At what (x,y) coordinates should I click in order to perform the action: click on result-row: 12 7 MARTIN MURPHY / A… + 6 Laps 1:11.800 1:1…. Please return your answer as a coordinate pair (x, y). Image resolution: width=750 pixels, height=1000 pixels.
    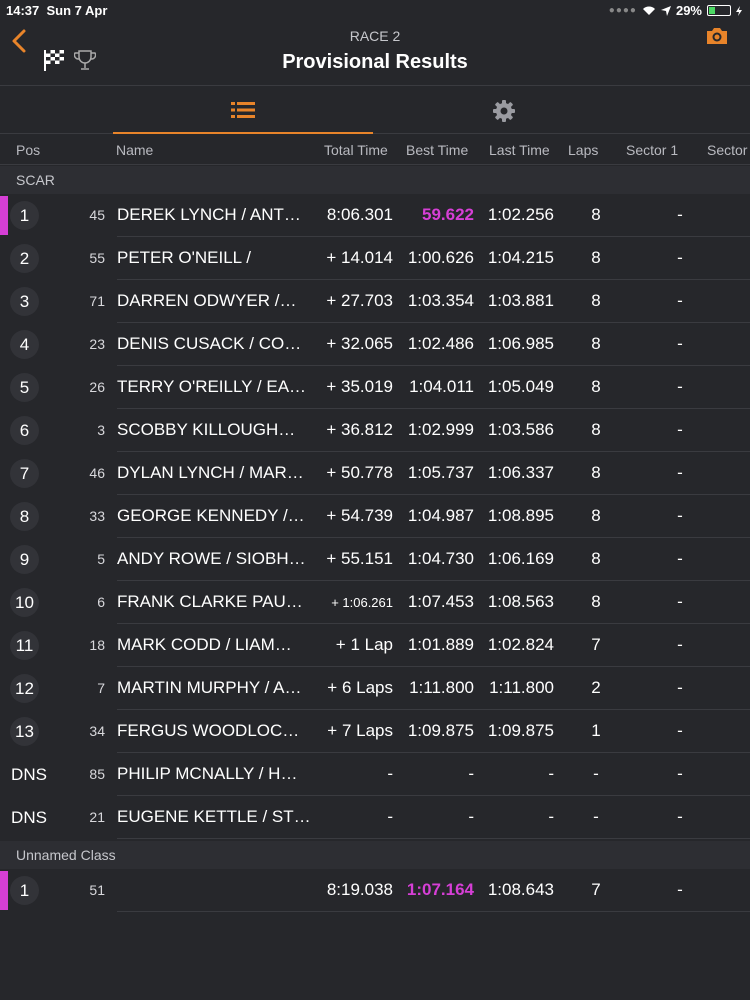
    Looking at the image, I should click on (375, 688).